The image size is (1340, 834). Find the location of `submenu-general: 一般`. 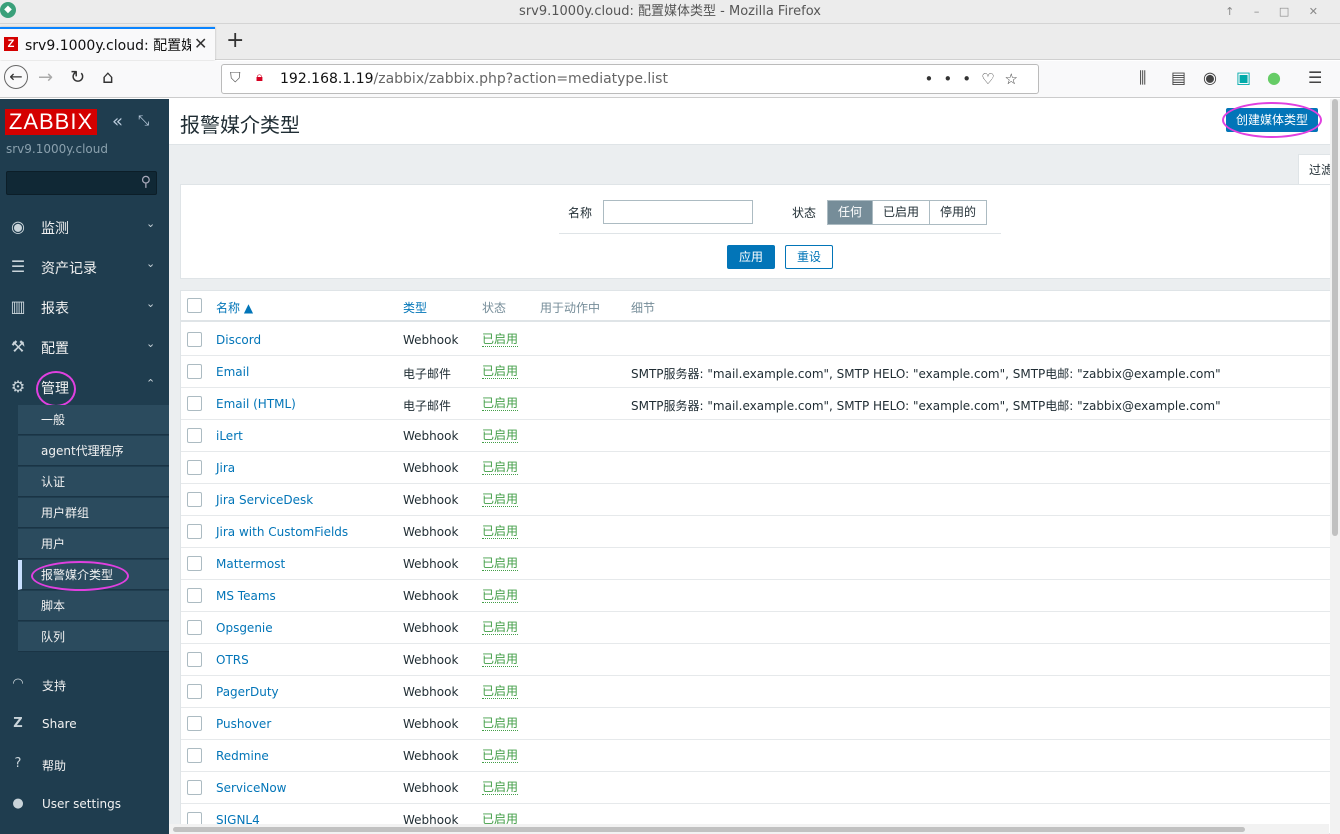

submenu-general: 一般 is located at coordinates (93, 420).